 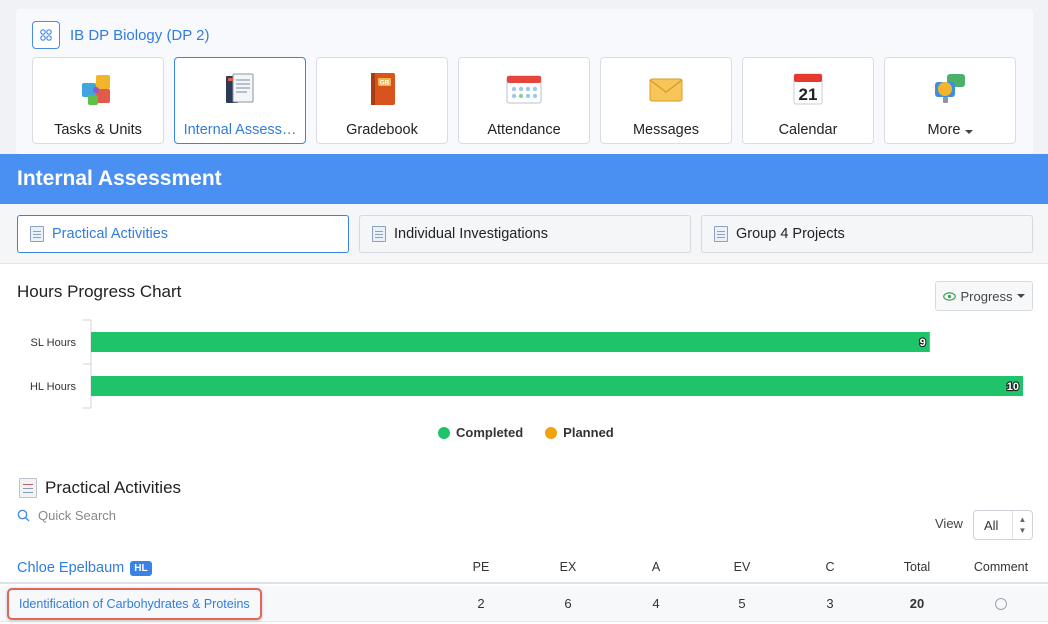 I want to click on bar-data-label: 10, so click(x=1013, y=387).